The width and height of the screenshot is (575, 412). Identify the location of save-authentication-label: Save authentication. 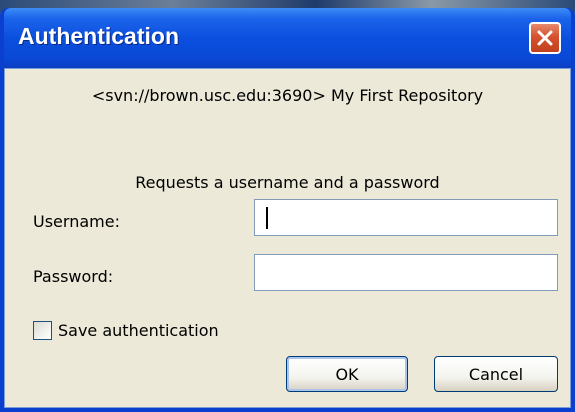
(138, 330).